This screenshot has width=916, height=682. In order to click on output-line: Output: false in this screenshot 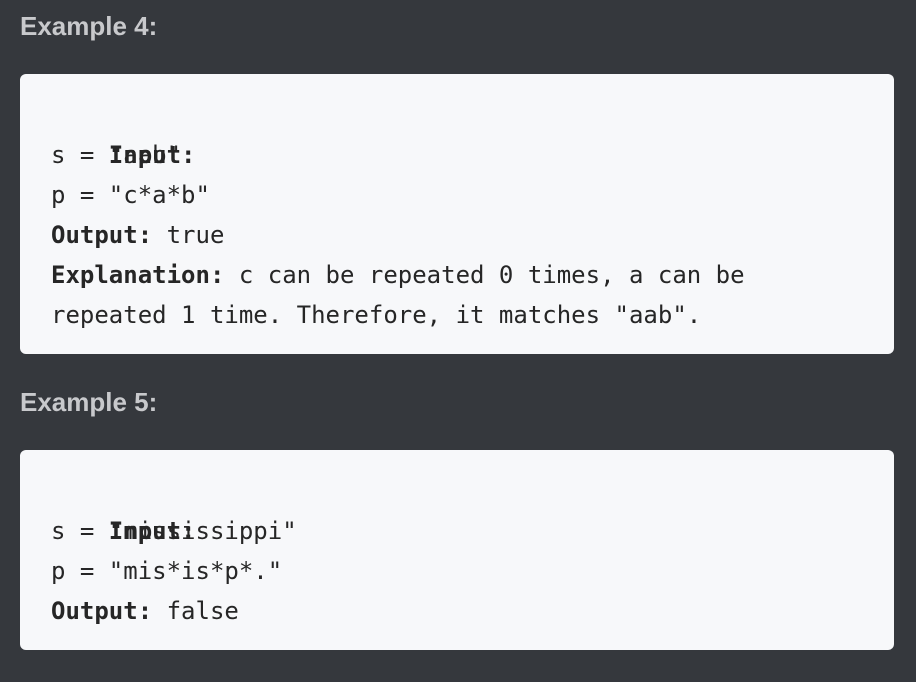, I will do `click(457, 611)`.